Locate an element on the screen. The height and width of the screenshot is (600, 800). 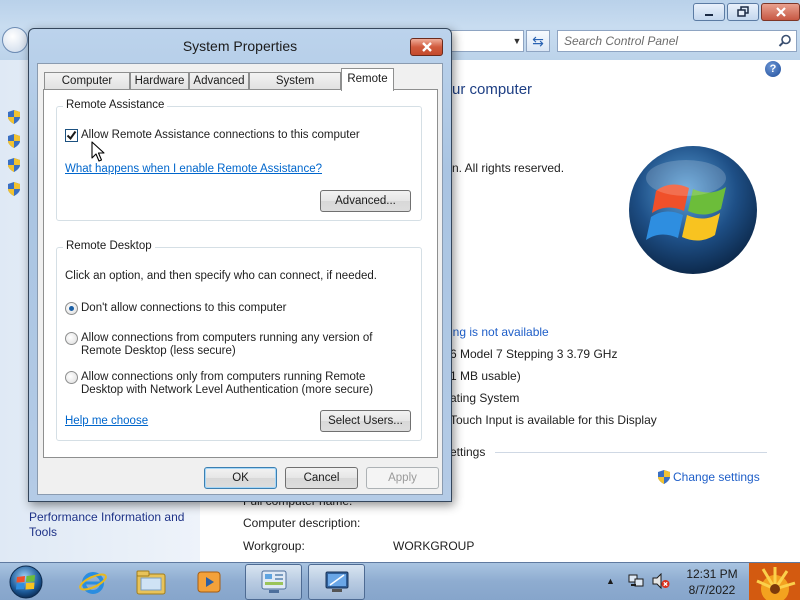
workgroup-label: Workgroup: is located at coordinates (274, 546).